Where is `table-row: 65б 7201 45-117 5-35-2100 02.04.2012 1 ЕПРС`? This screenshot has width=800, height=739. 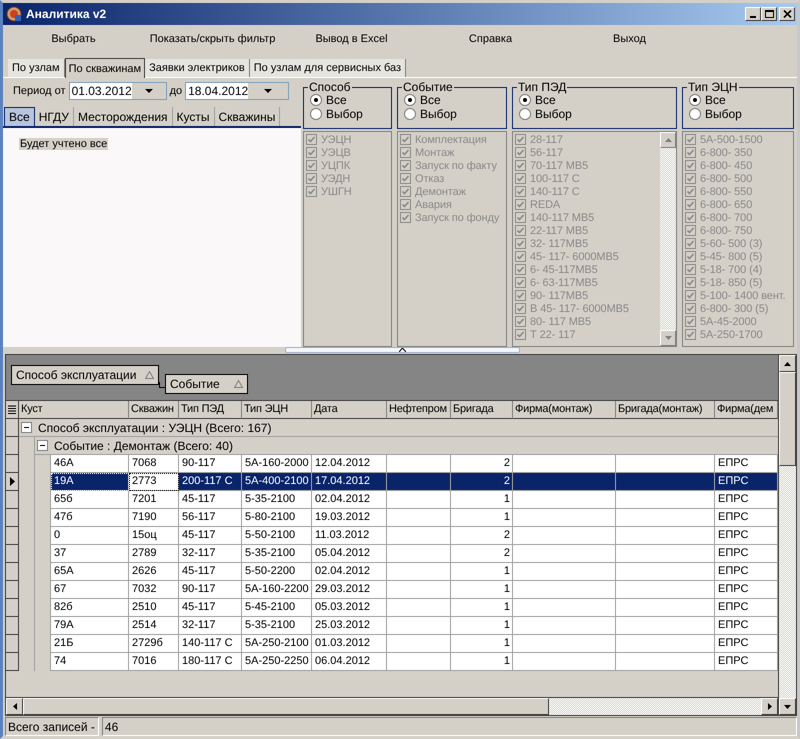
table-row: 65б 7201 45-117 5-35-2100 02.04.2012 1 ЕПРС is located at coordinates (414, 500).